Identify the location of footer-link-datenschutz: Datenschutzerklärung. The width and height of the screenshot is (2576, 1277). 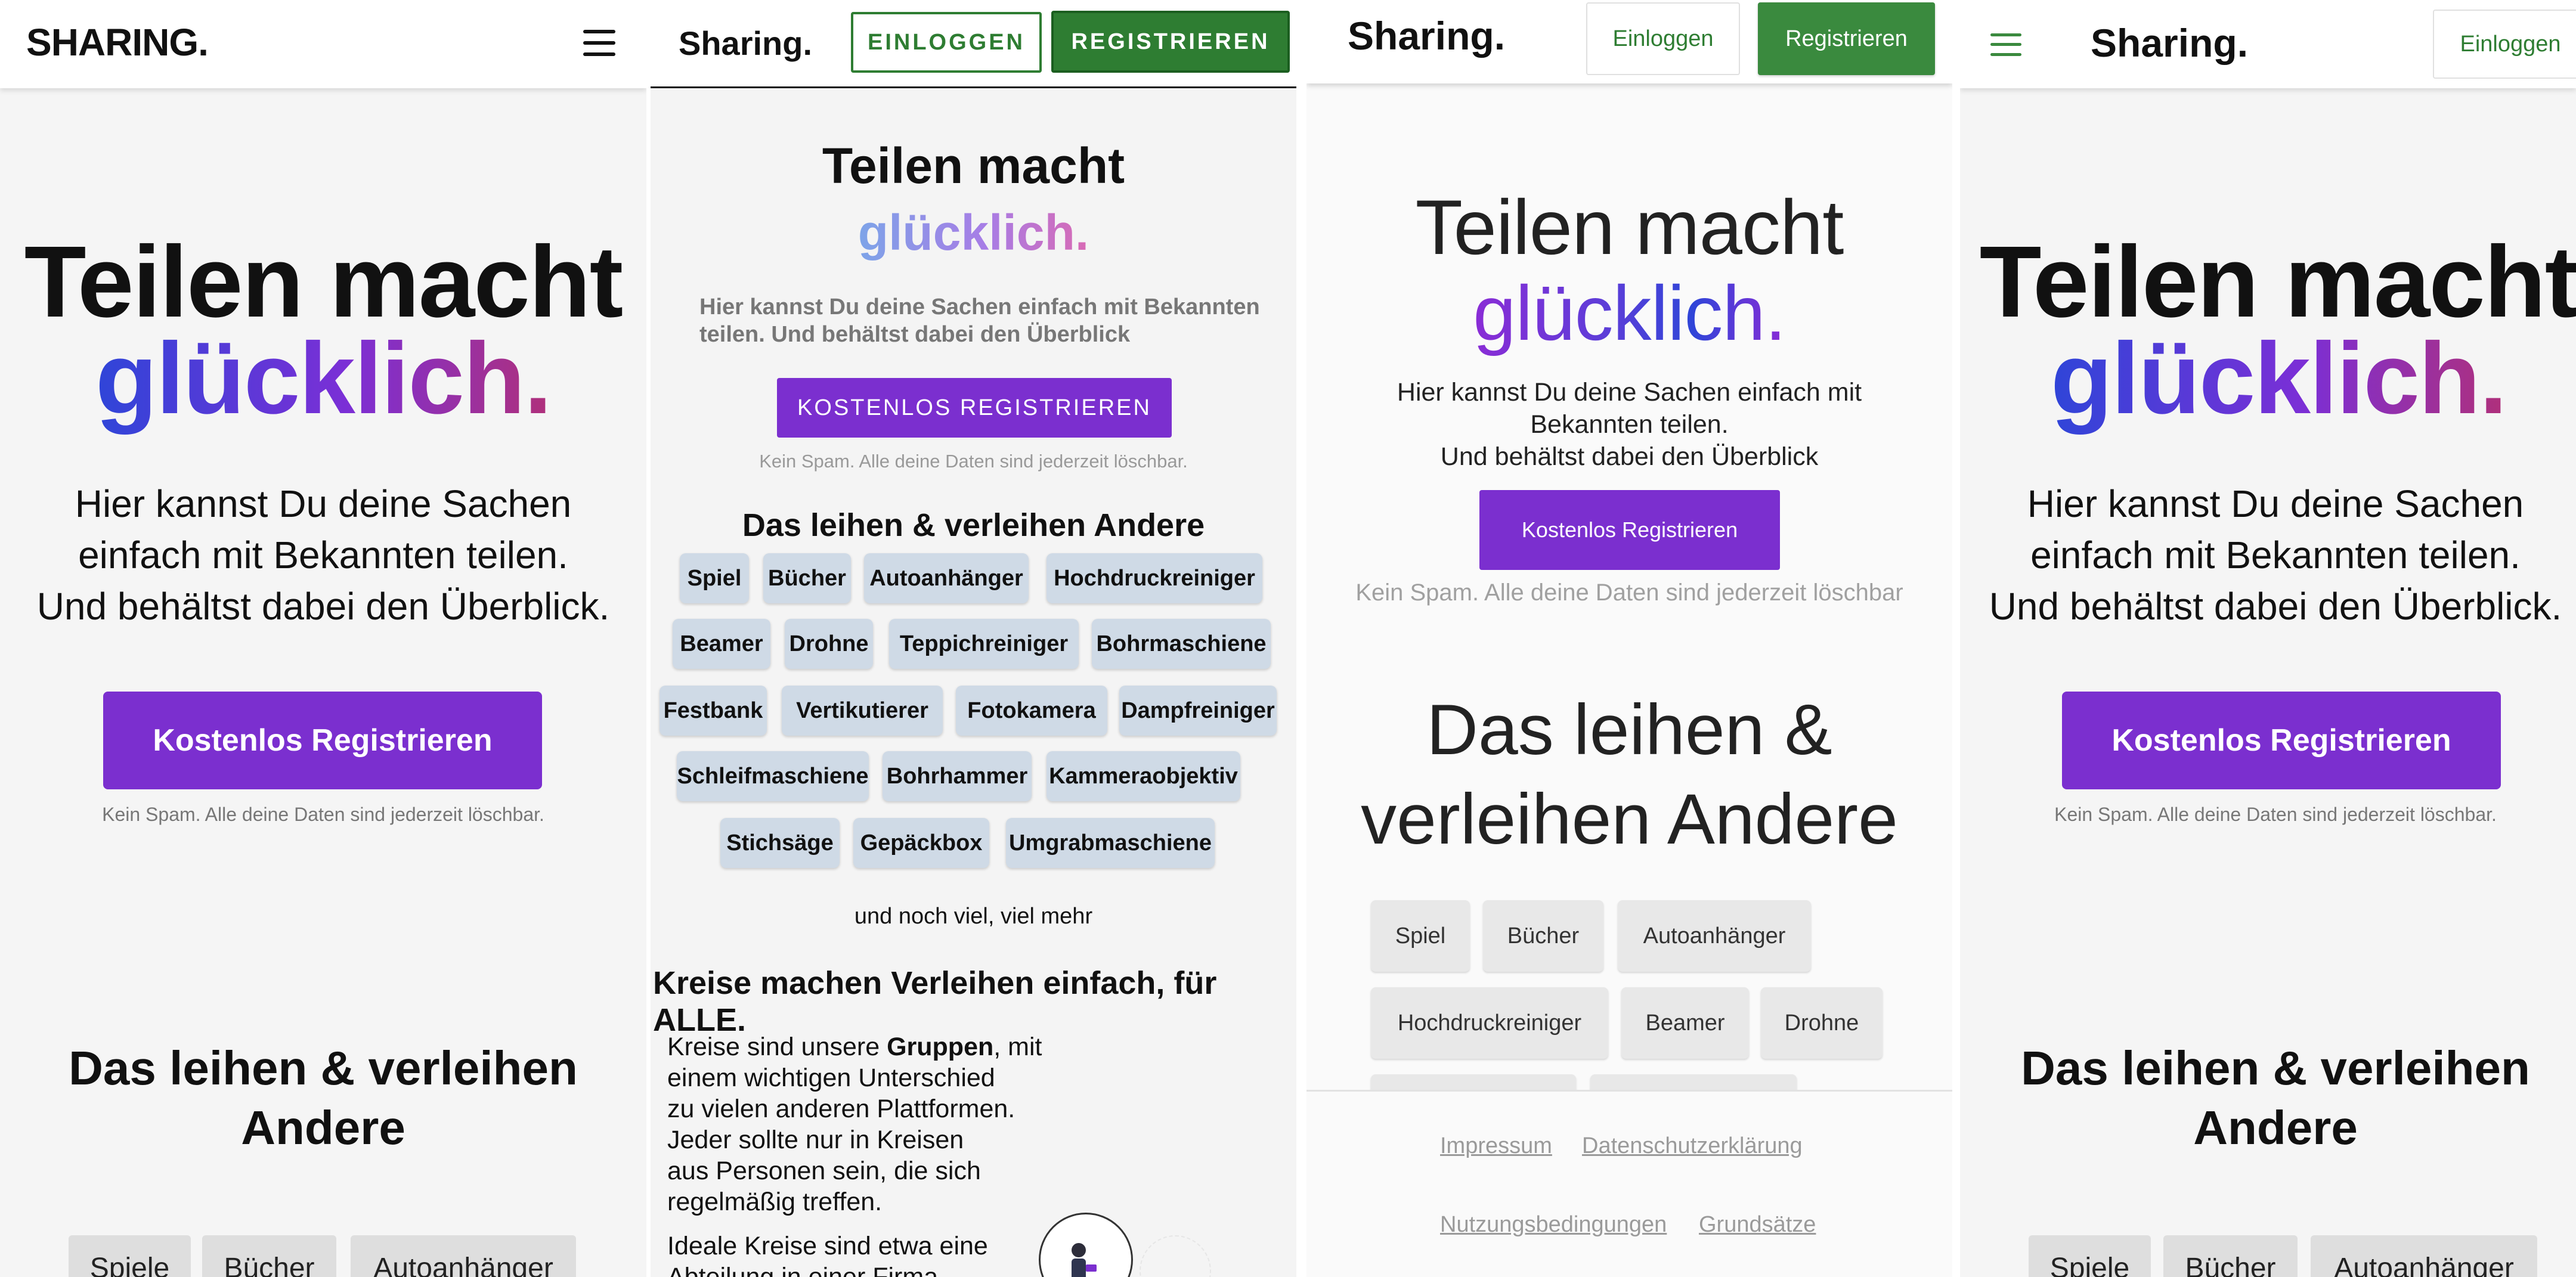
(1693, 1146).